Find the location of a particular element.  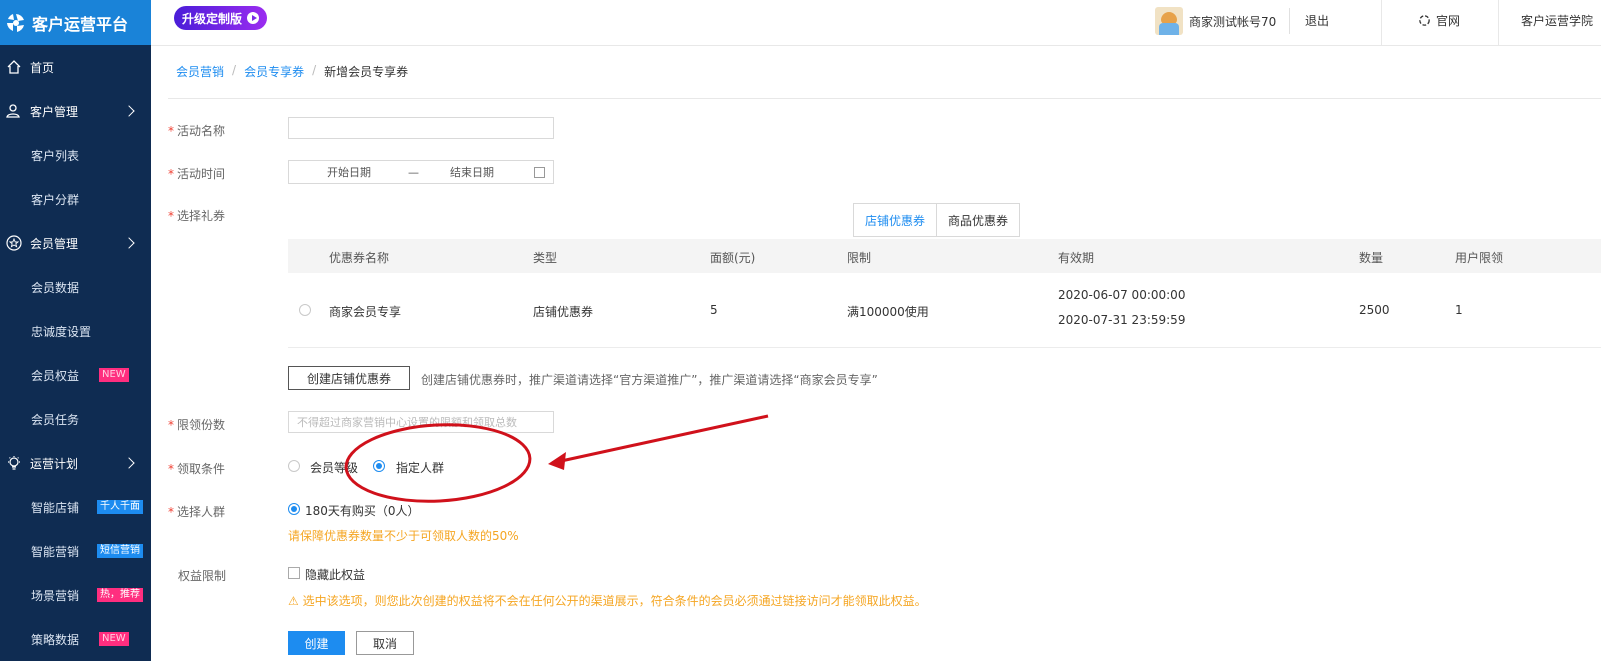

upgrade-button: 升级定制版 is located at coordinates (221, 18).